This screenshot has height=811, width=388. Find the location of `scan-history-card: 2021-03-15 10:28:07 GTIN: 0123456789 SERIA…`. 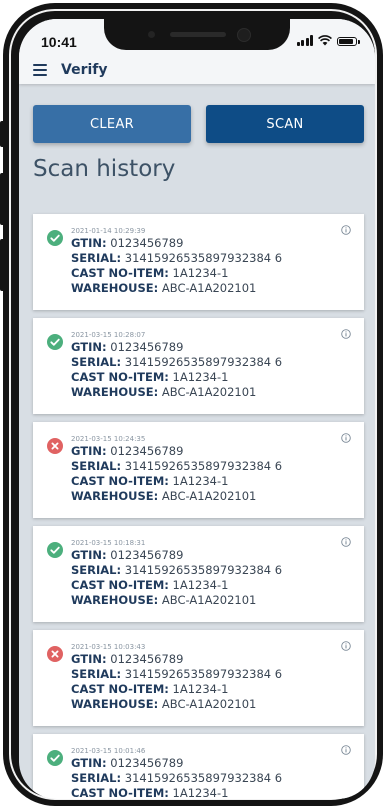

scan-history-card: 2021-03-15 10:28:07 GTIN: 0123456789 SERIA… is located at coordinates (198, 366).